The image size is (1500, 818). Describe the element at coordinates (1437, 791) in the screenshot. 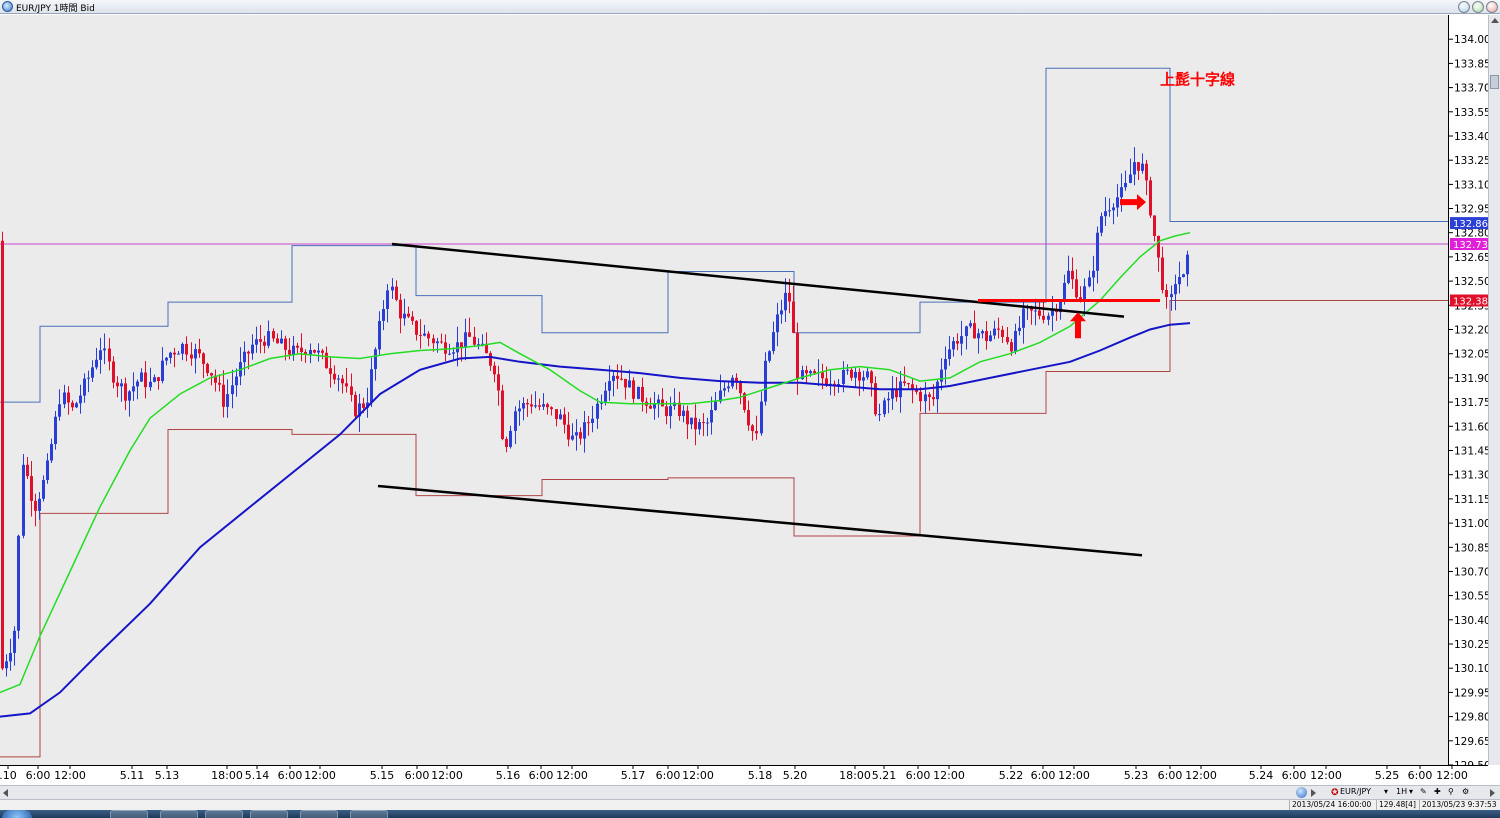

I see `crosshair-icon: ✚` at that location.